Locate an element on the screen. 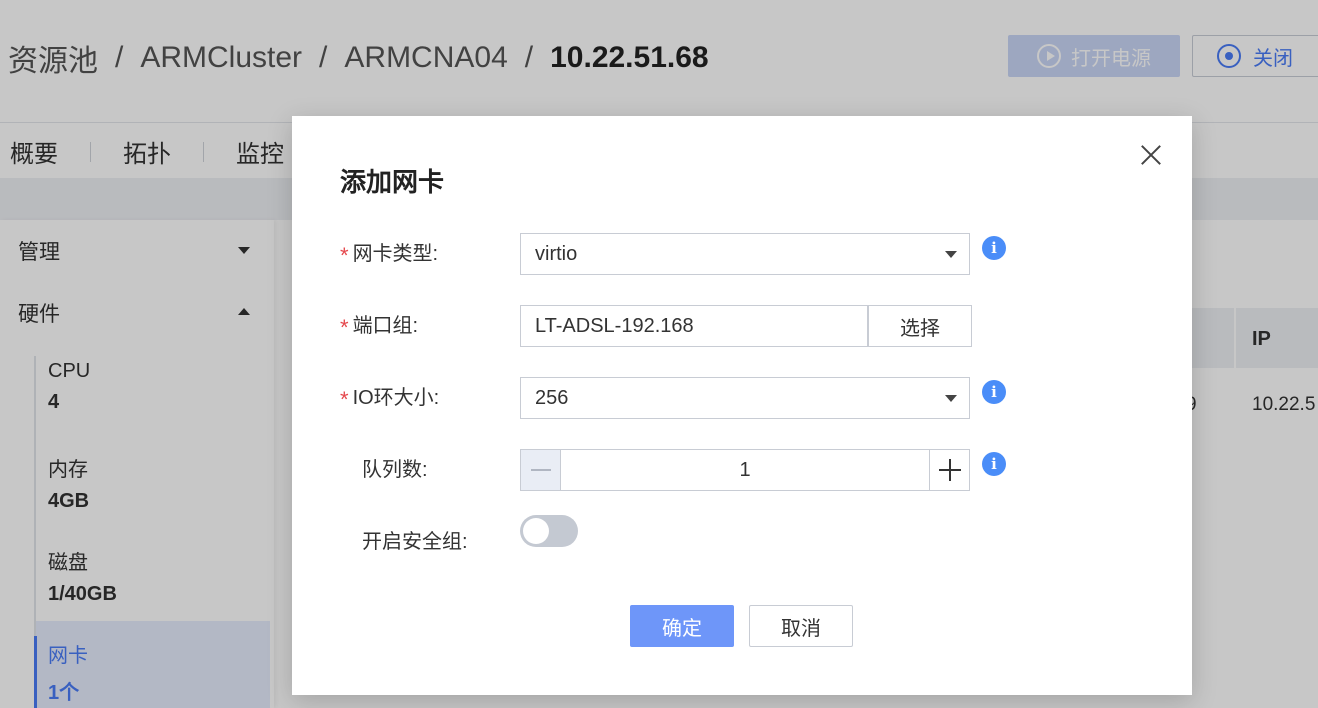 The image size is (1318, 708). field-label: IO环大小: is located at coordinates (396, 398).